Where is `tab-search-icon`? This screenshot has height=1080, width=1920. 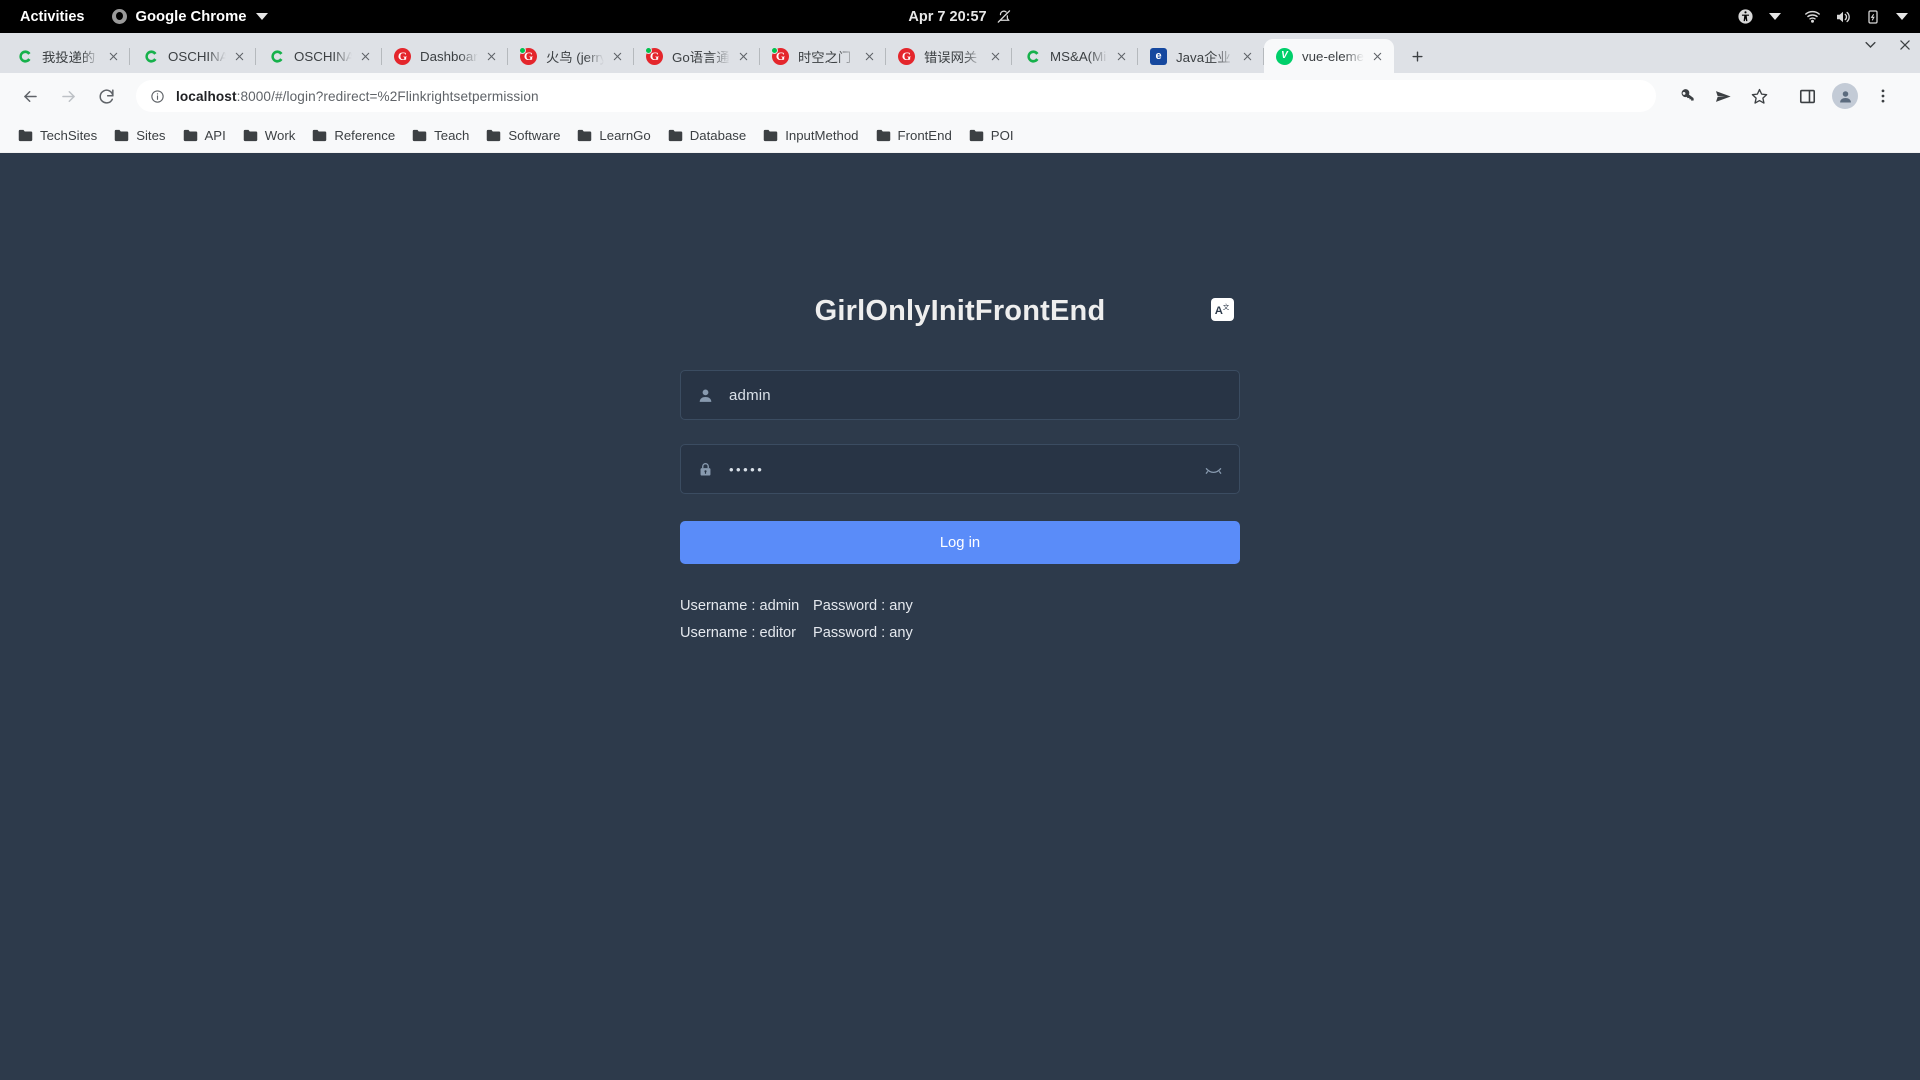
tab-search-icon is located at coordinates (1870, 47).